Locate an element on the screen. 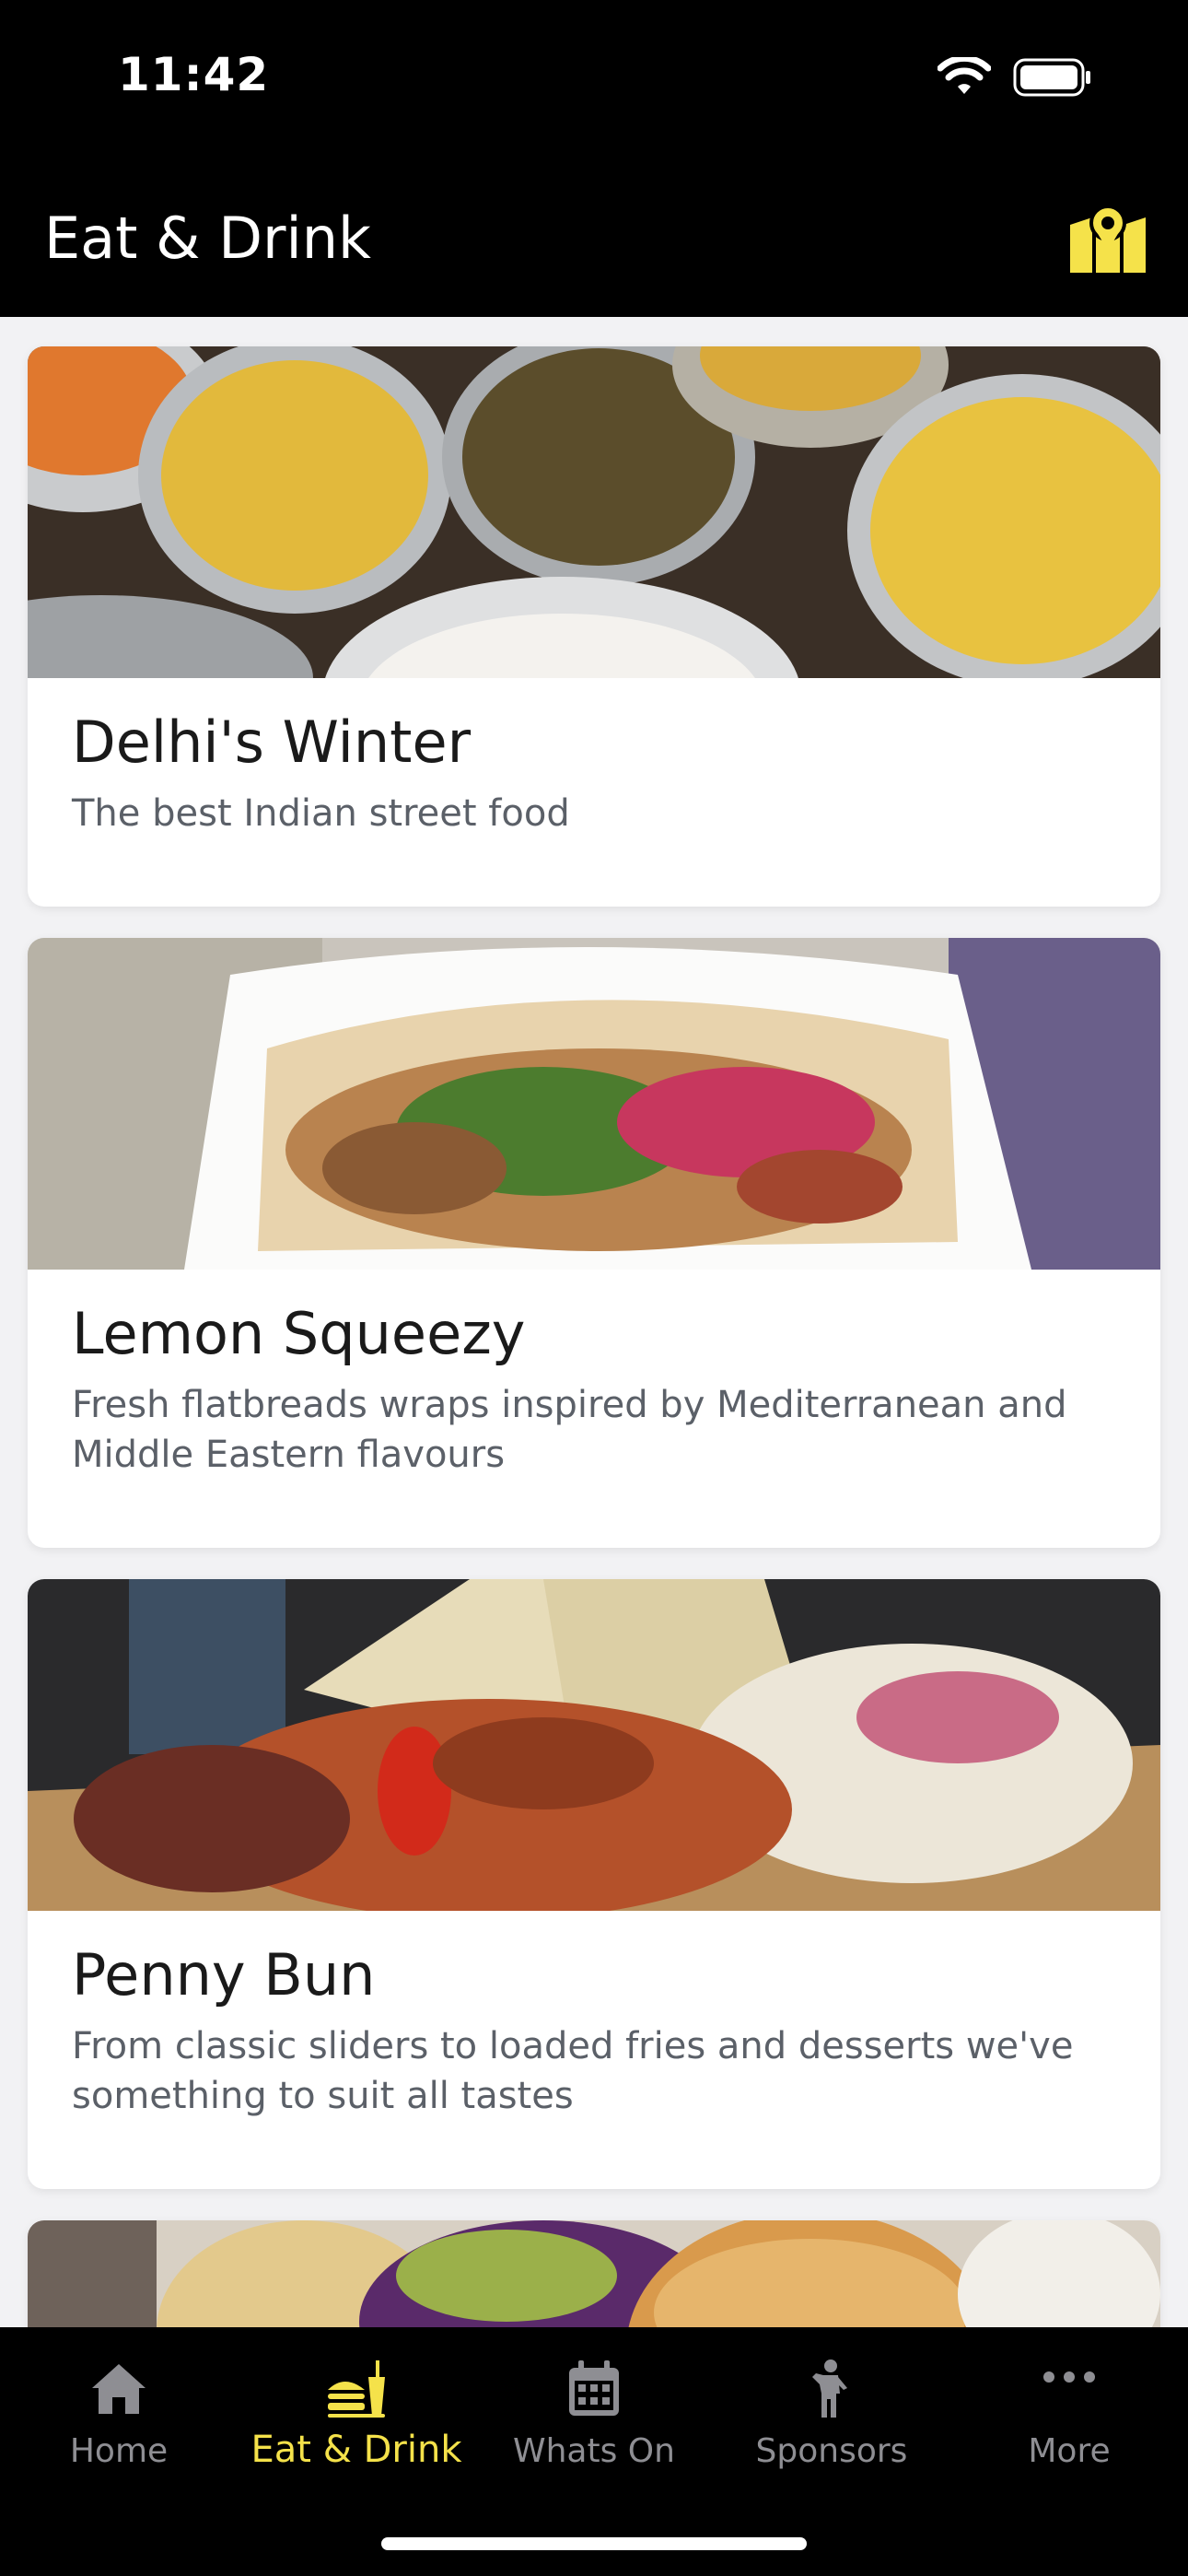 The height and width of the screenshot is (2576, 1188). tab-sponsors: Sponsors is located at coordinates (831, 2410).